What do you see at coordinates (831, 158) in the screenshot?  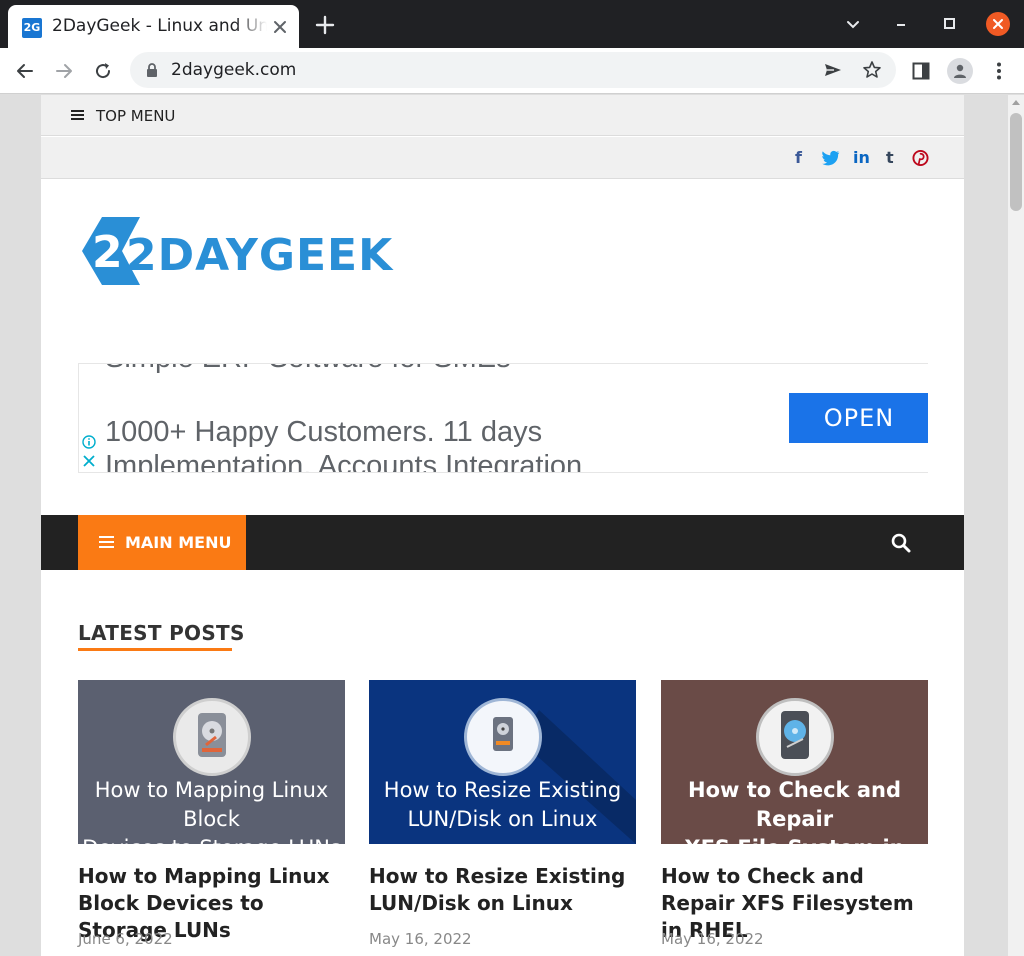 I see `twitter-icon` at bounding box center [831, 158].